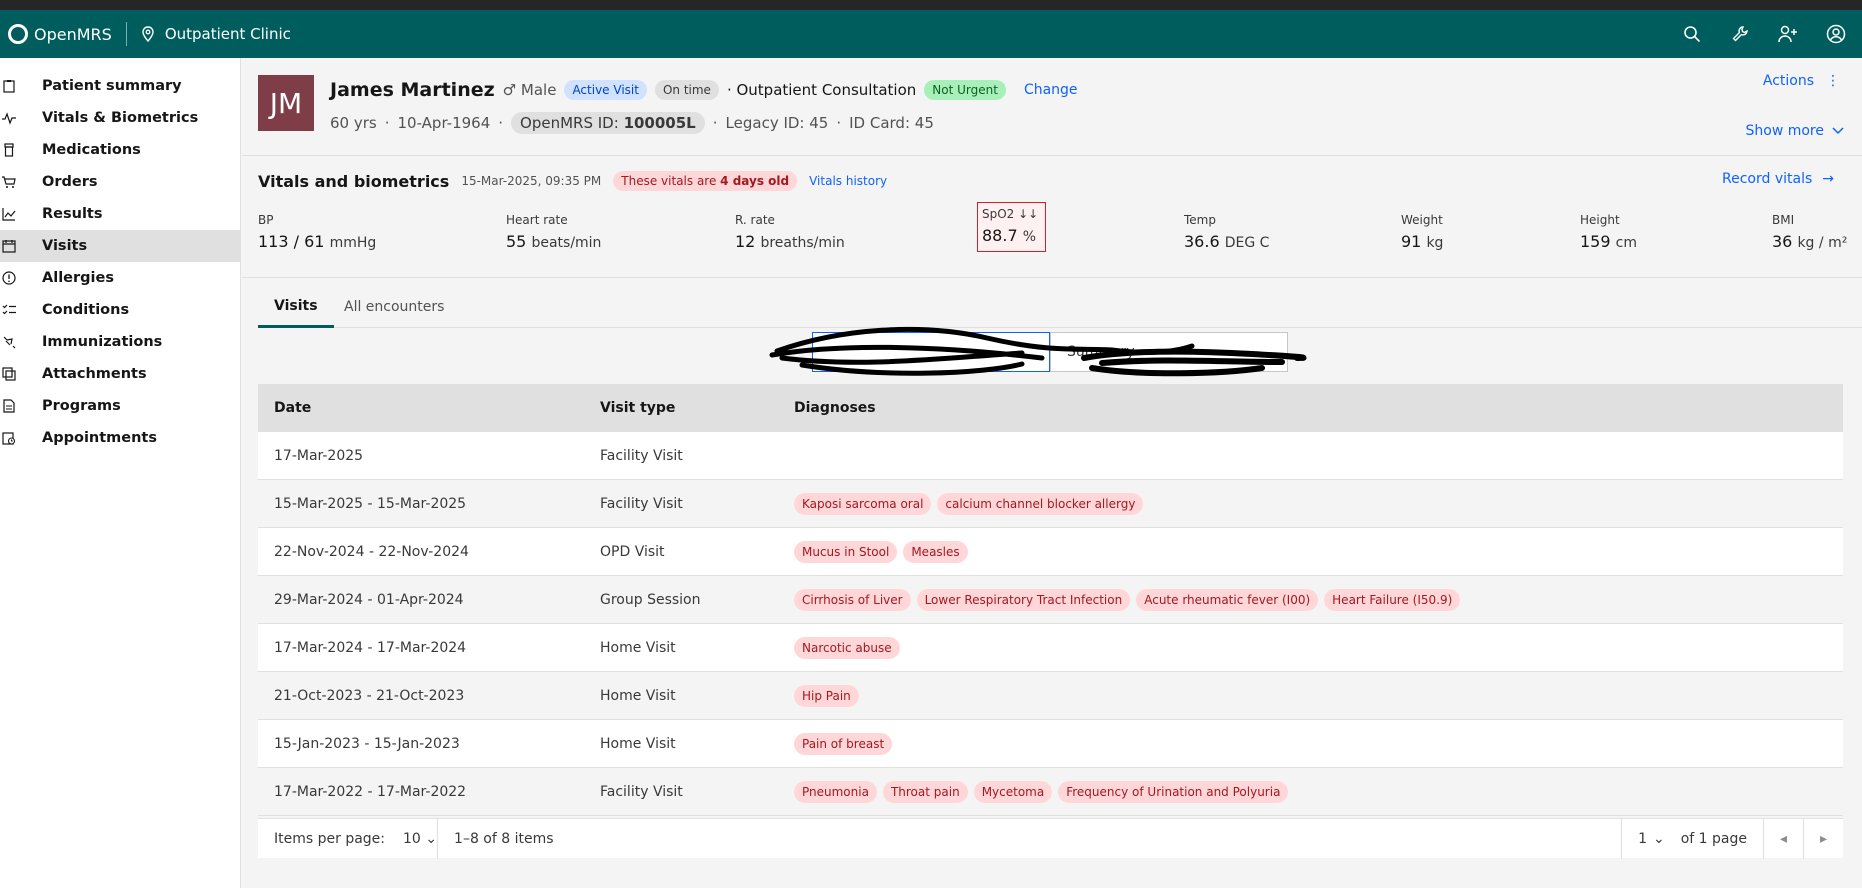 The image size is (1862, 888). Describe the element at coordinates (120, 182) in the screenshot. I see `sidebar-item-orders: Orders` at that location.